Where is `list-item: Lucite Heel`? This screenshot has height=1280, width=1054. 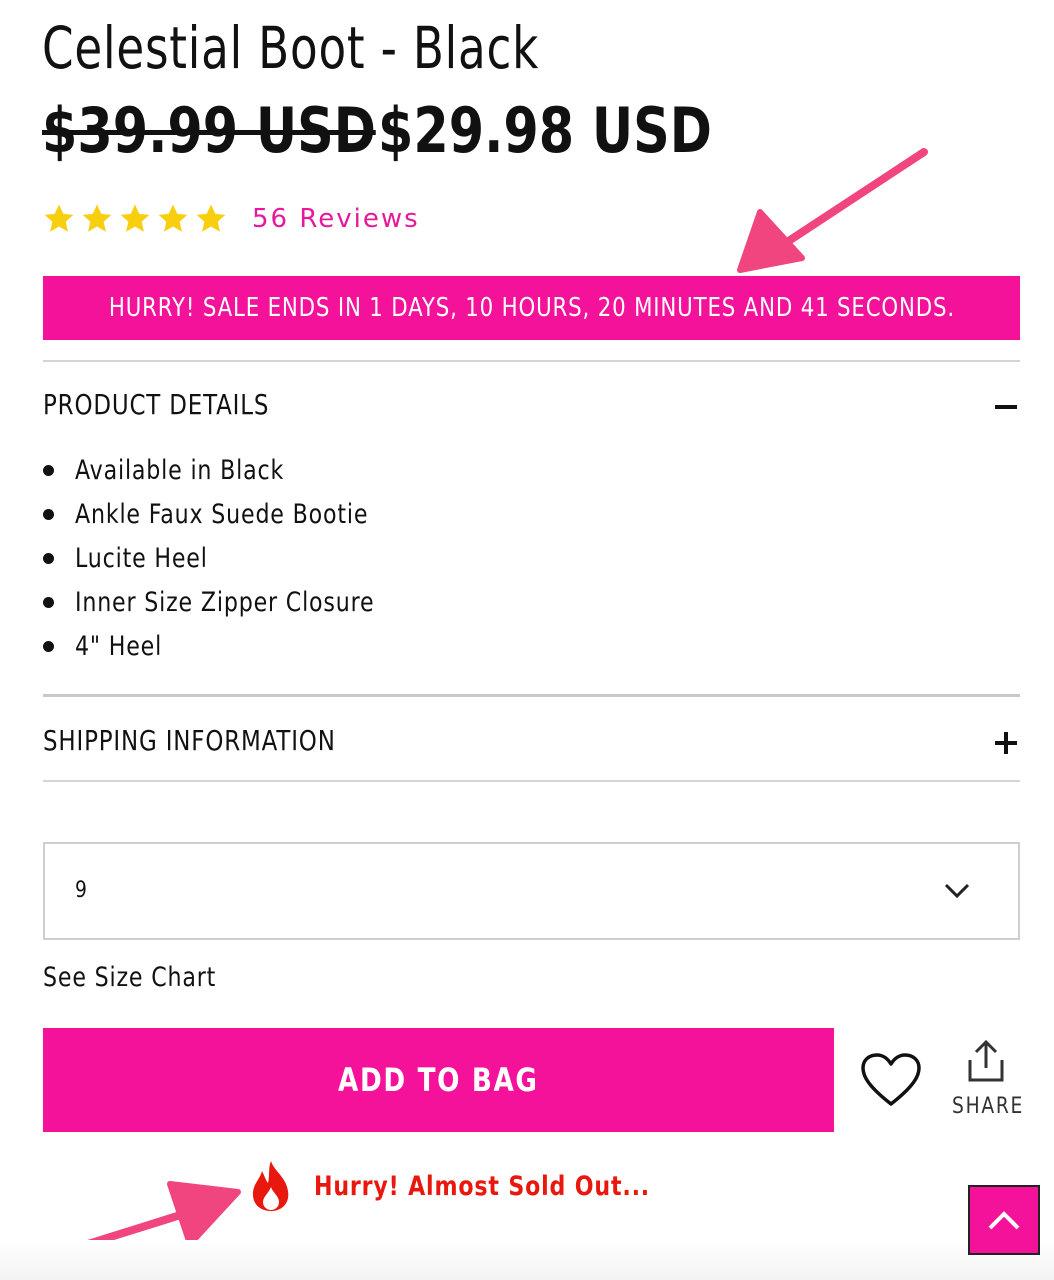
list-item: Lucite Heel is located at coordinates (241, 558).